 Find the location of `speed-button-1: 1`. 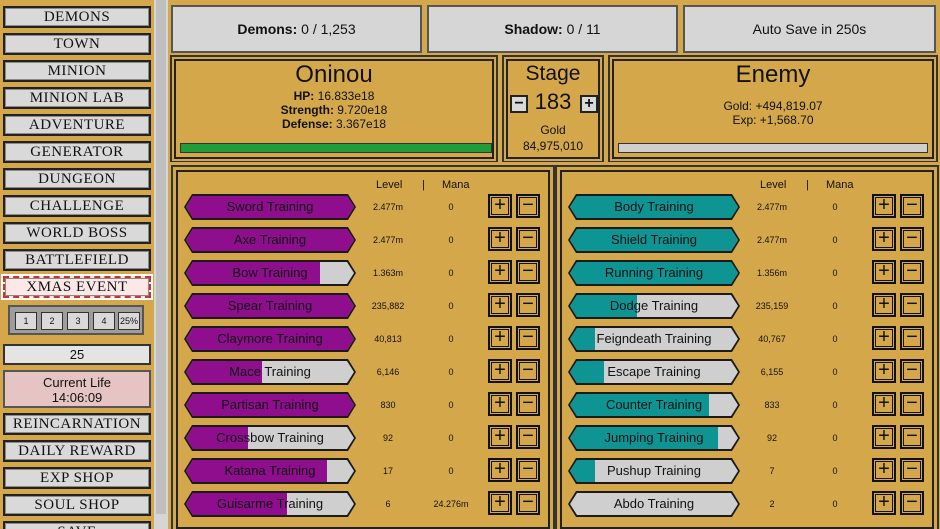

speed-button-1: 1 is located at coordinates (26, 321).